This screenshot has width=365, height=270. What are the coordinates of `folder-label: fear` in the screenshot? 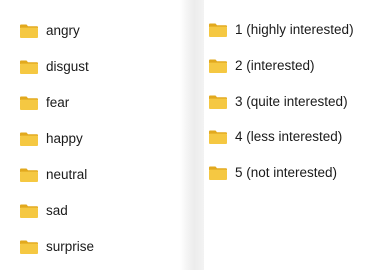 It's located at (58, 102).